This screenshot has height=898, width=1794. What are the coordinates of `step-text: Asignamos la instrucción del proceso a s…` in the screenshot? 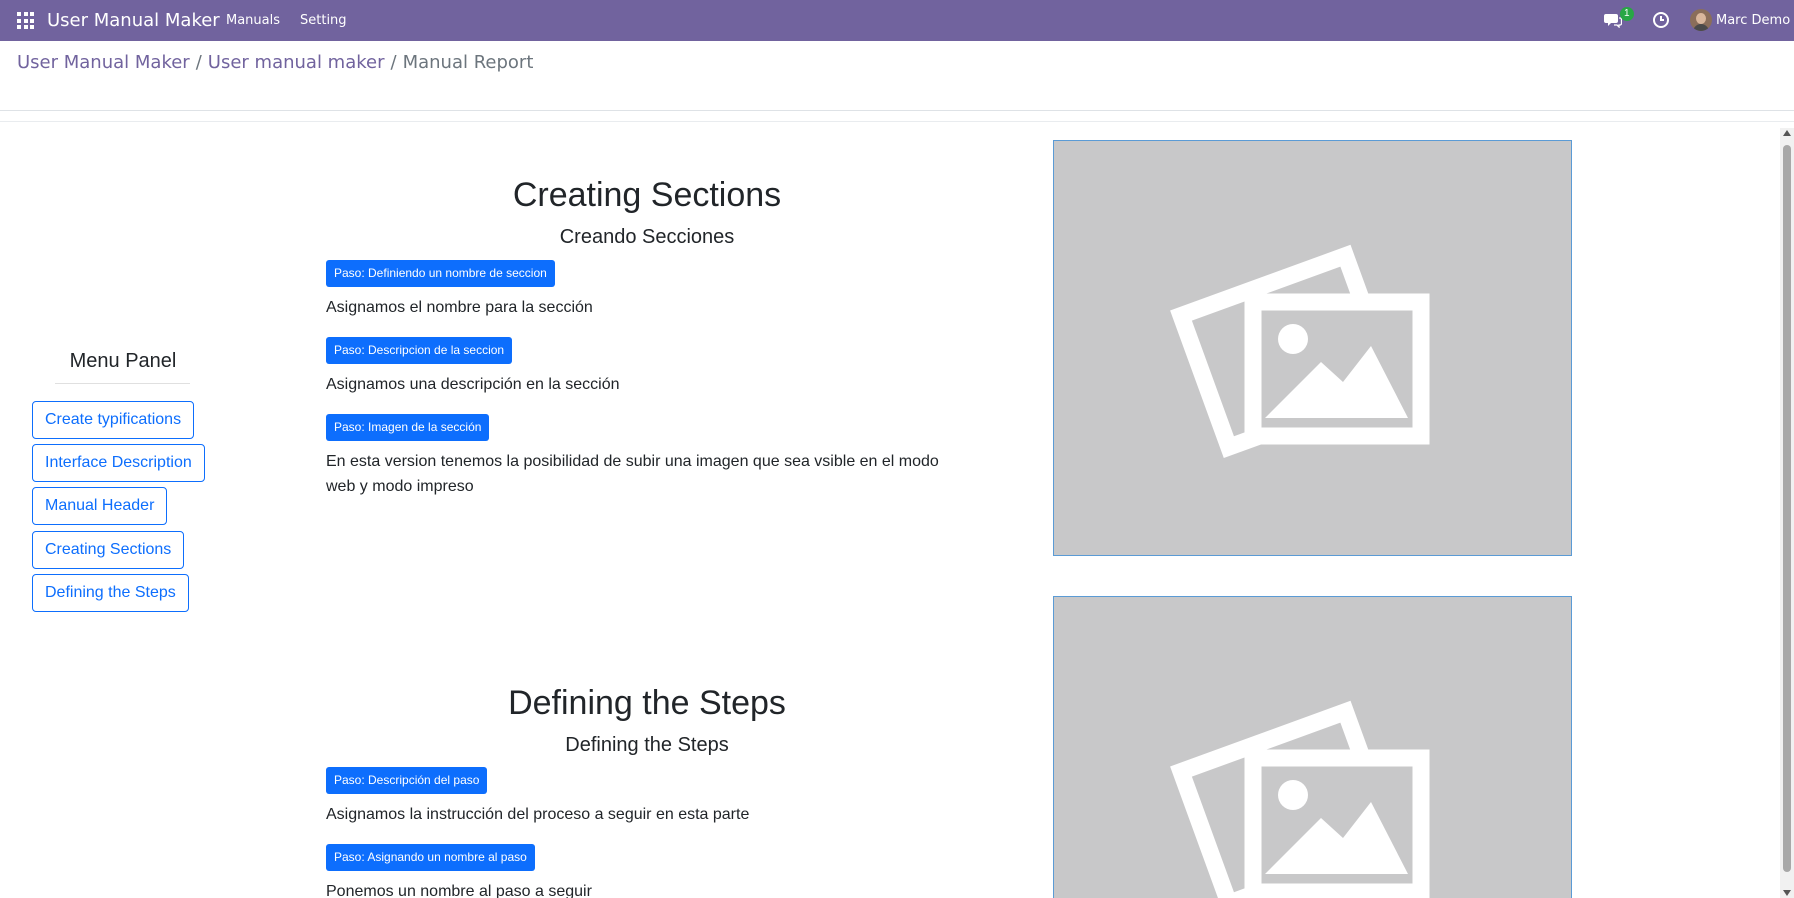 It's located at (538, 814).